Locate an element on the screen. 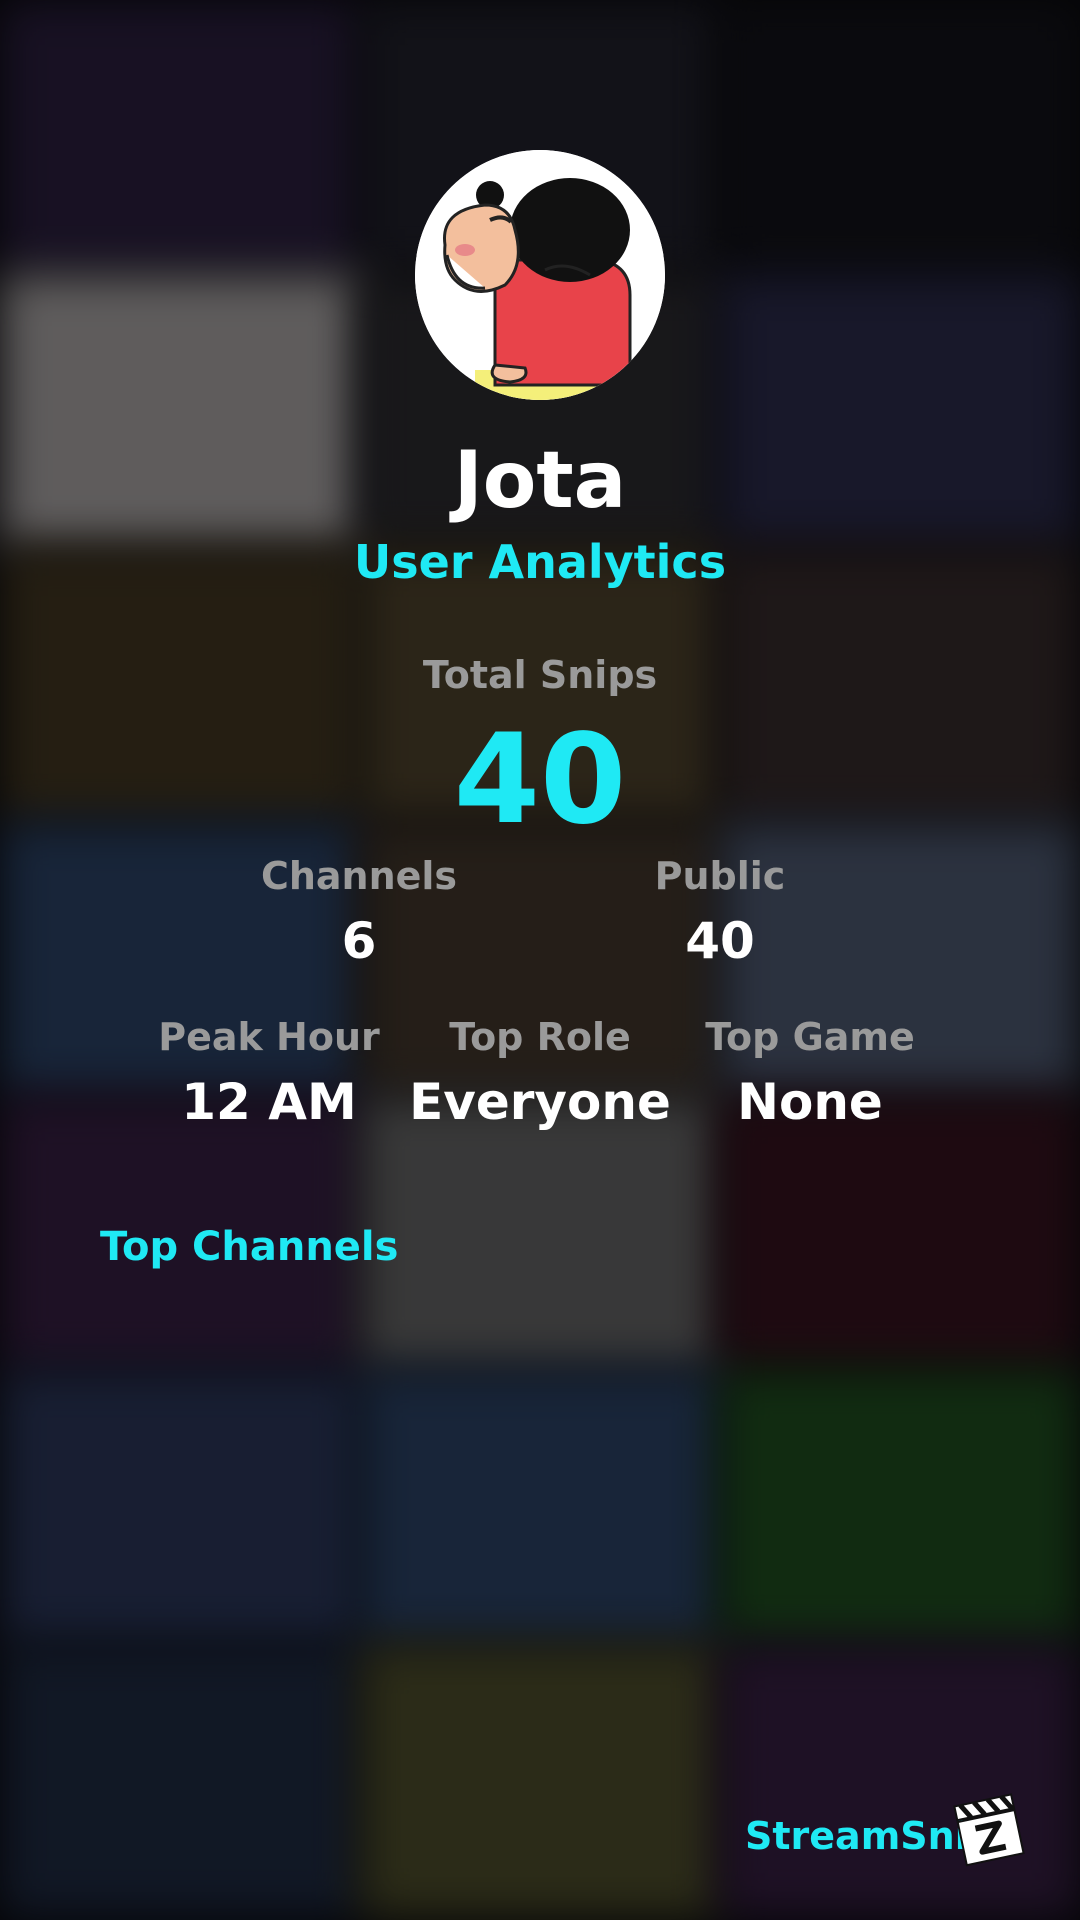 The image size is (1080, 1920). public-label: Public is located at coordinates (720, 876).